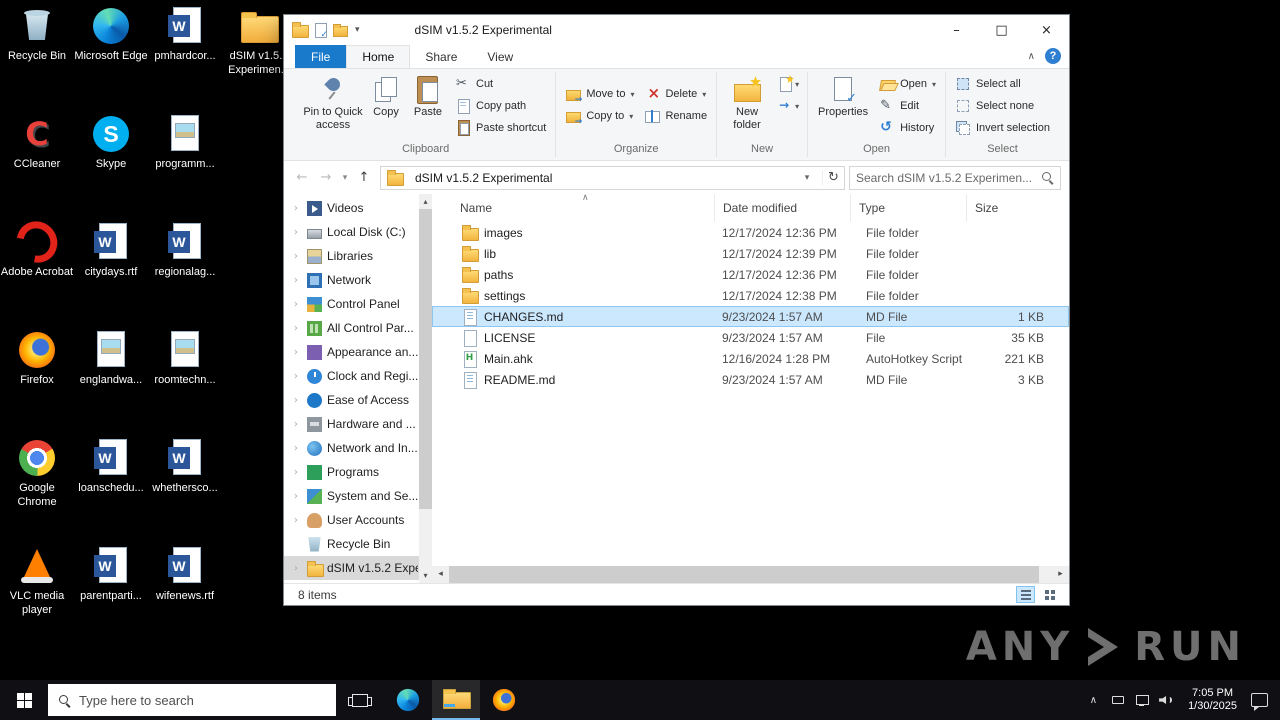 The image size is (1280, 720). Describe the element at coordinates (599, 116) in the screenshot. I see `copy-to-button: Copy to▾` at that location.